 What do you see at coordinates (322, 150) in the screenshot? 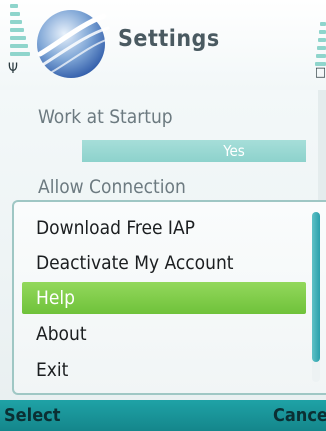
I see `settings-scrollbar` at bounding box center [322, 150].